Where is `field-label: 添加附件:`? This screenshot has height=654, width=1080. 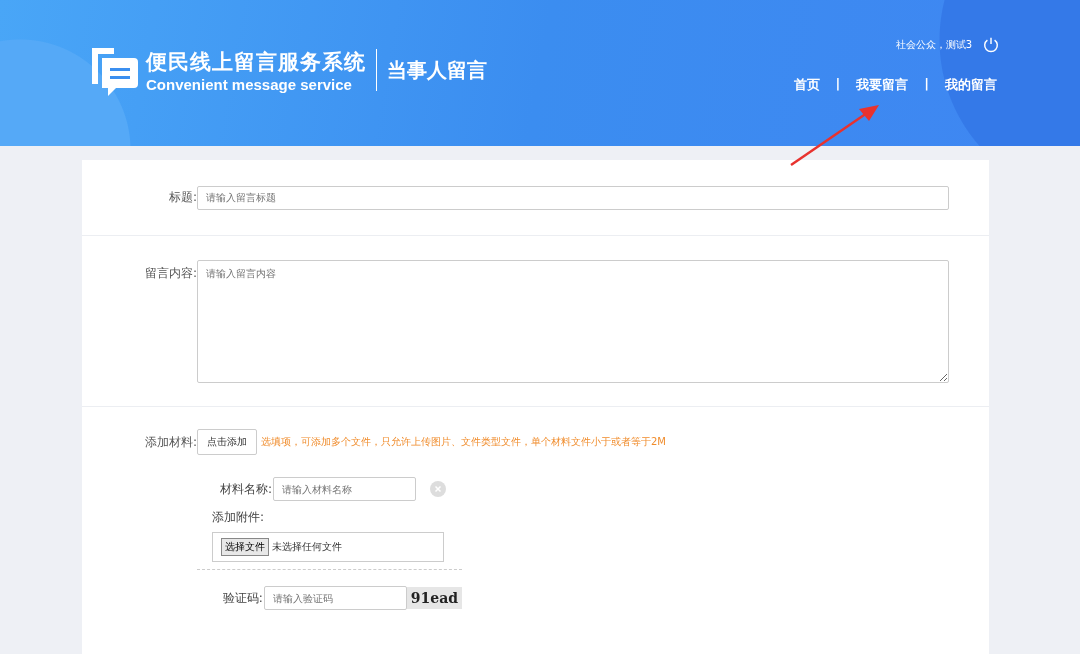 field-label: 添加附件: is located at coordinates (239, 517).